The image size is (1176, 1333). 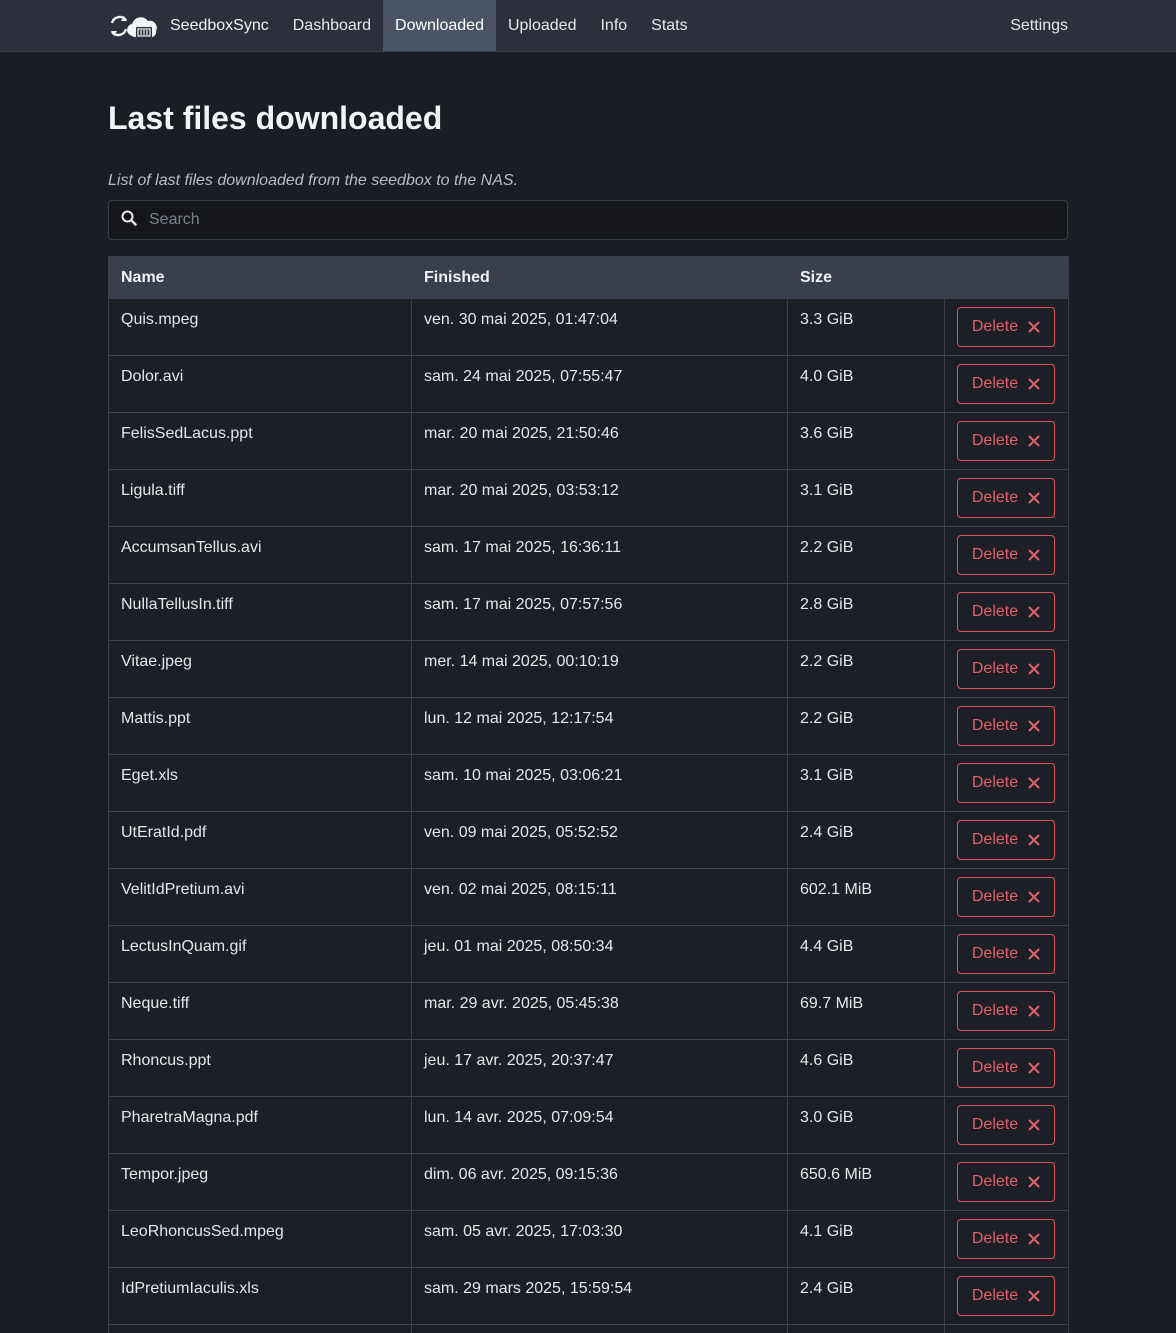 What do you see at coordinates (260, 1182) in the screenshot?
I see `file-name-cell: Tempor.jpeg` at bounding box center [260, 1182].